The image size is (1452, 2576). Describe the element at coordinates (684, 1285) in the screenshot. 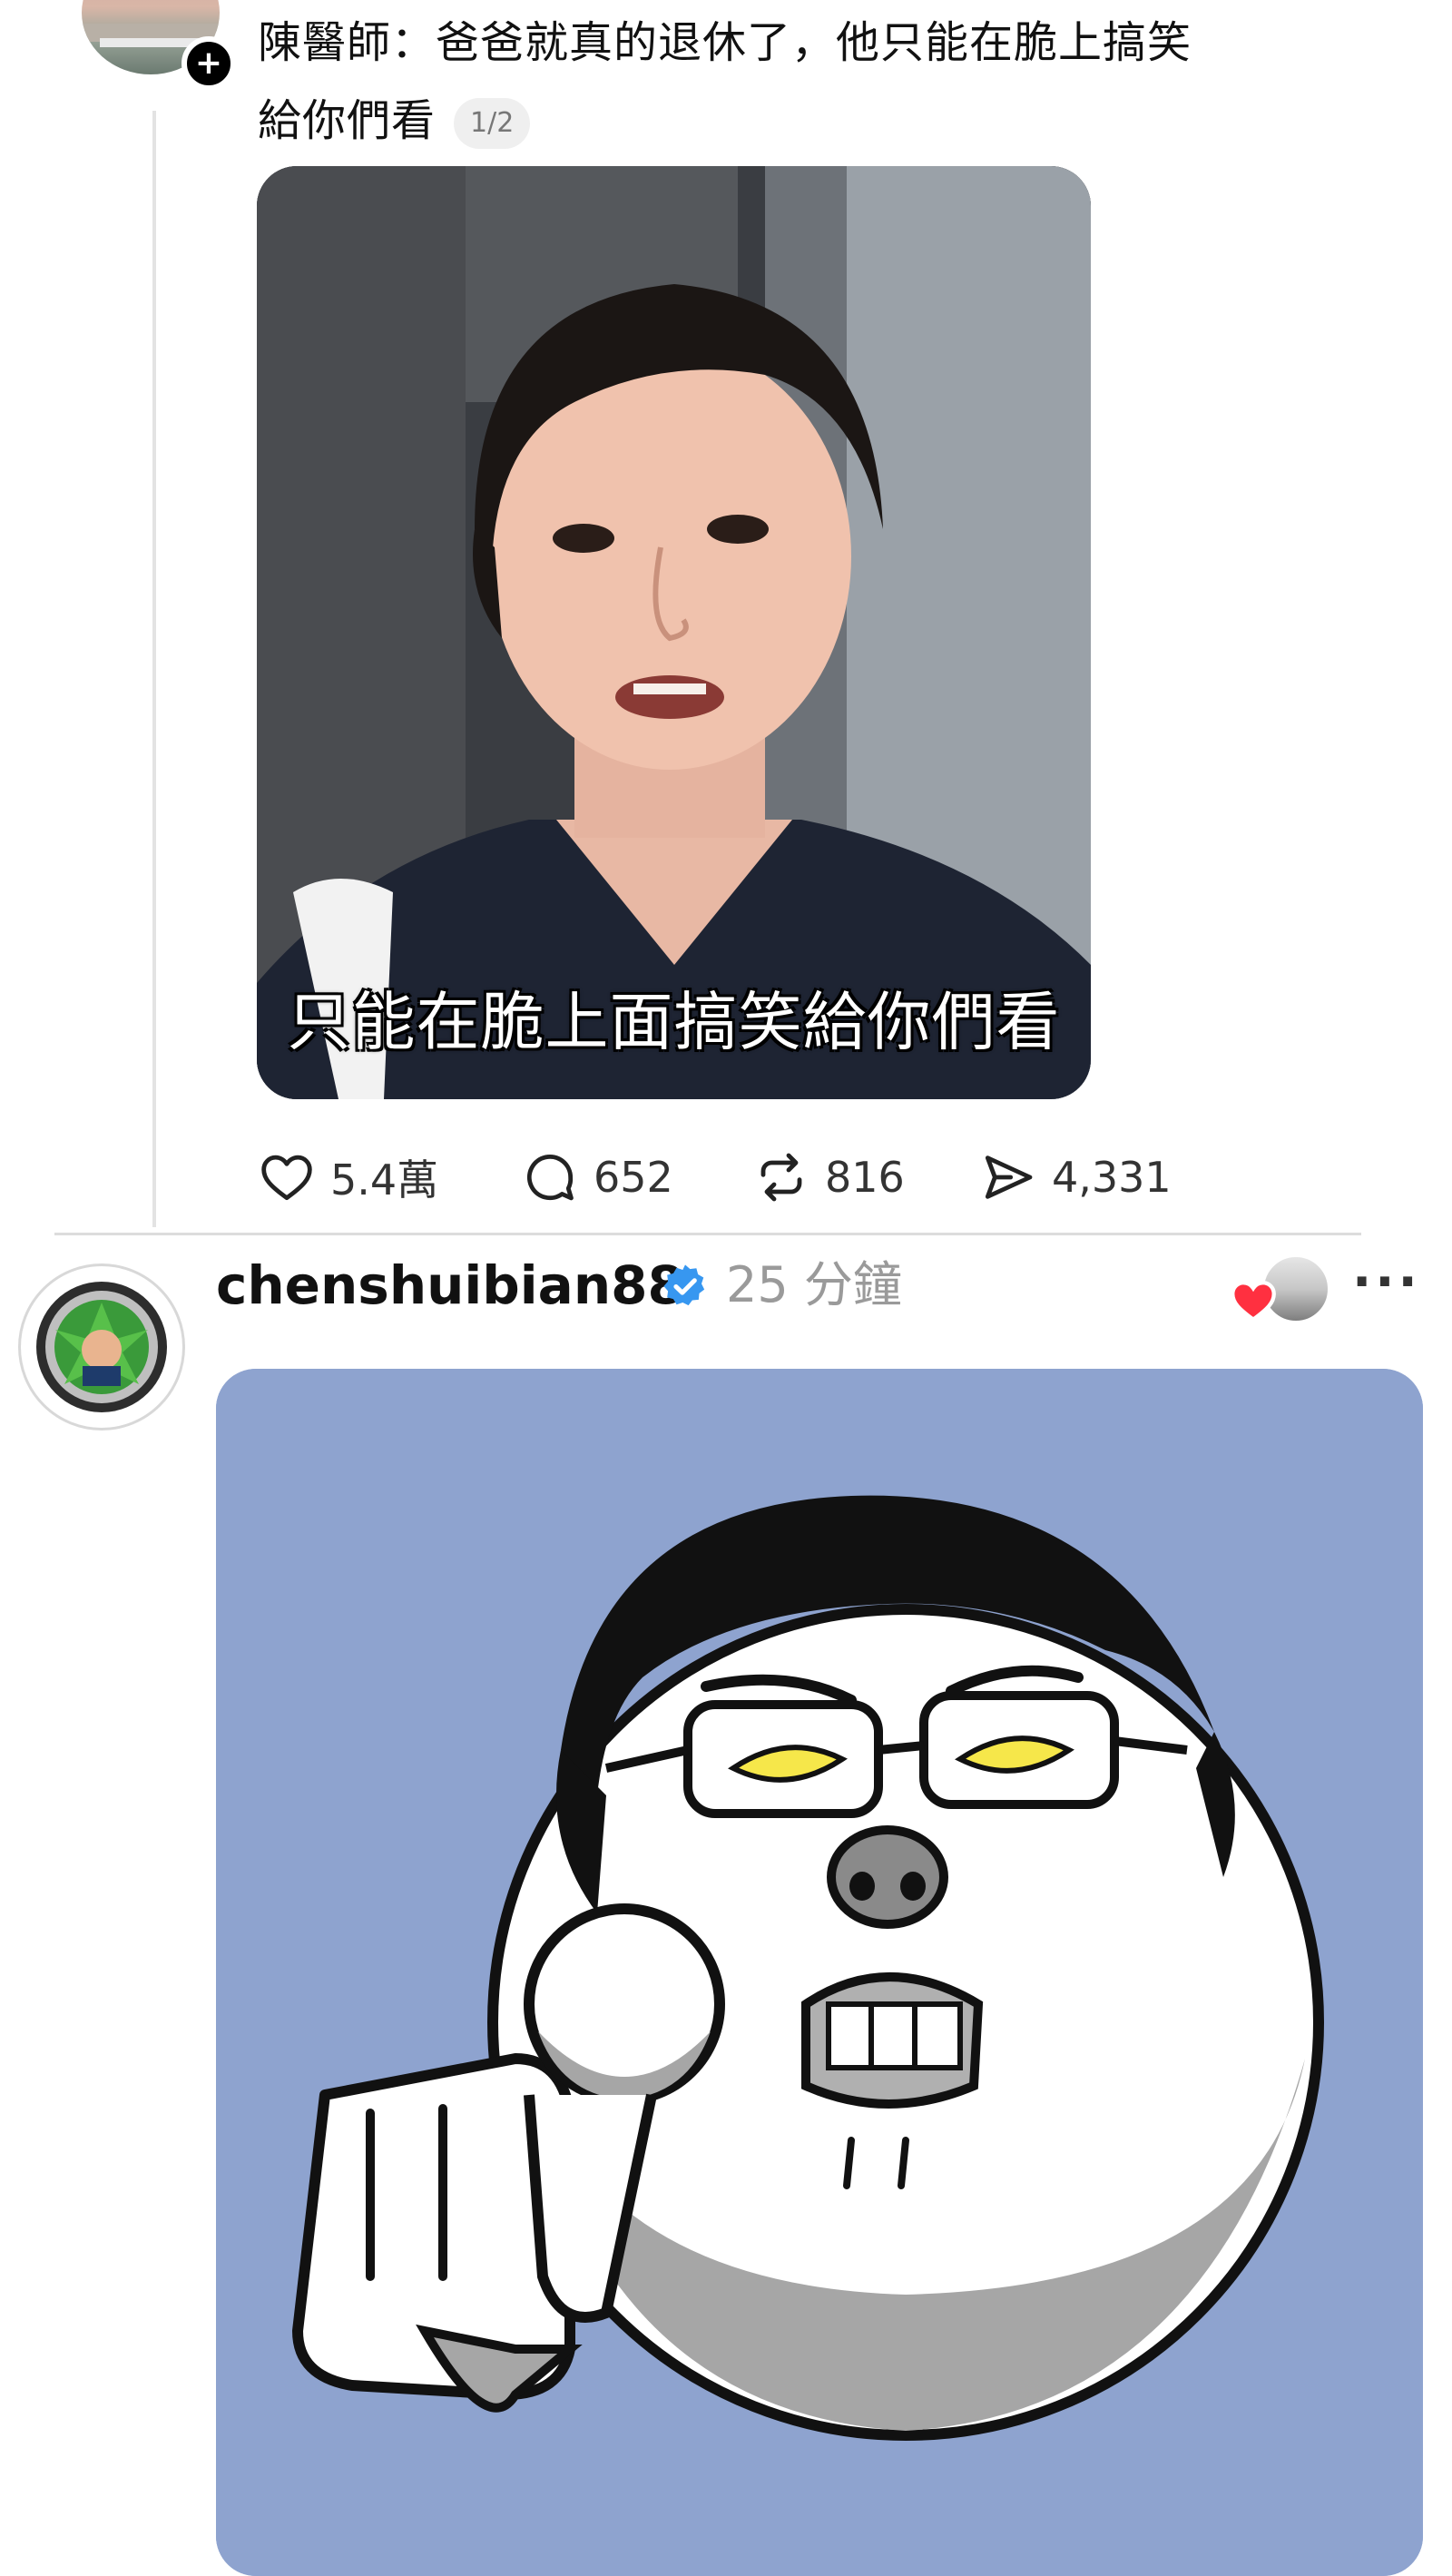

I see `verified-icon` at that location.